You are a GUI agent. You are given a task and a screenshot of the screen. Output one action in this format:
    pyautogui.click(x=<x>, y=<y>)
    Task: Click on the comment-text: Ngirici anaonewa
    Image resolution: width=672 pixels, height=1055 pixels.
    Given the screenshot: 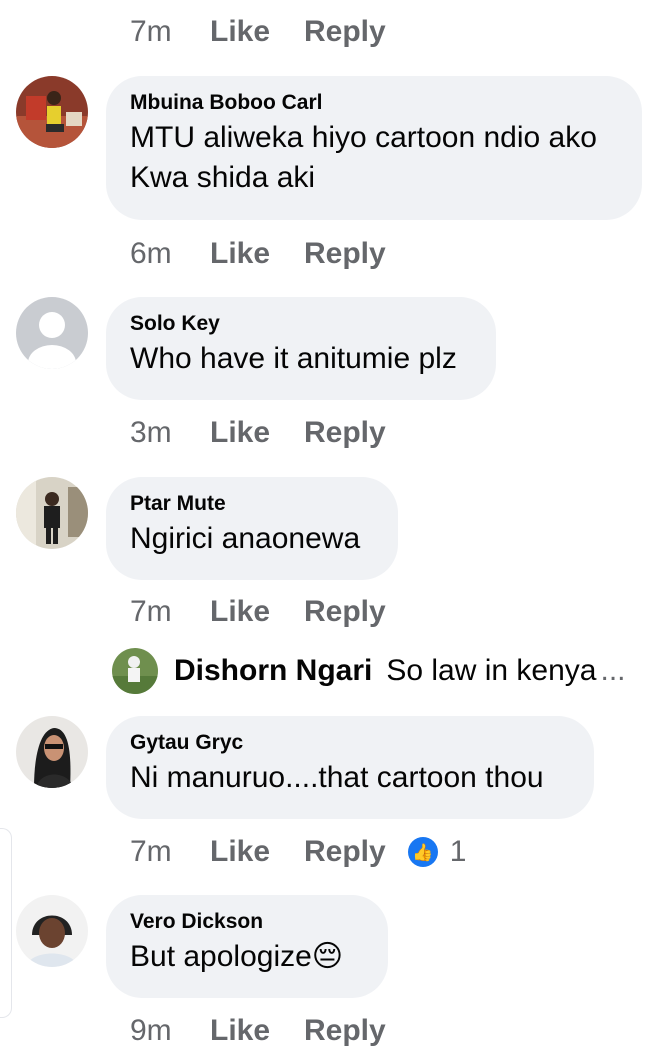 What is the action you would take?
    pyautogui.click(x=245, y=538)
    